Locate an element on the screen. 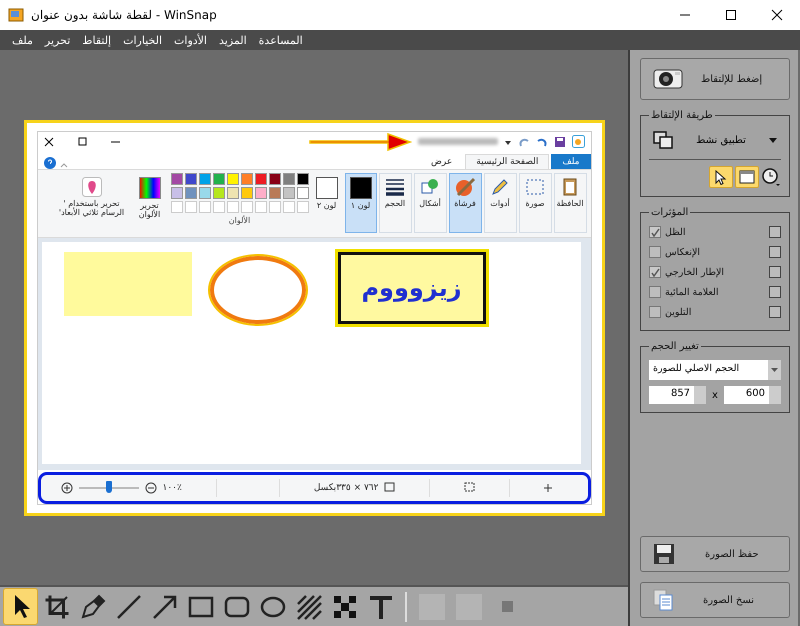  resize-mode-dropdown: الحجم الاصلي للصورة is located at coordinates (715, 370).